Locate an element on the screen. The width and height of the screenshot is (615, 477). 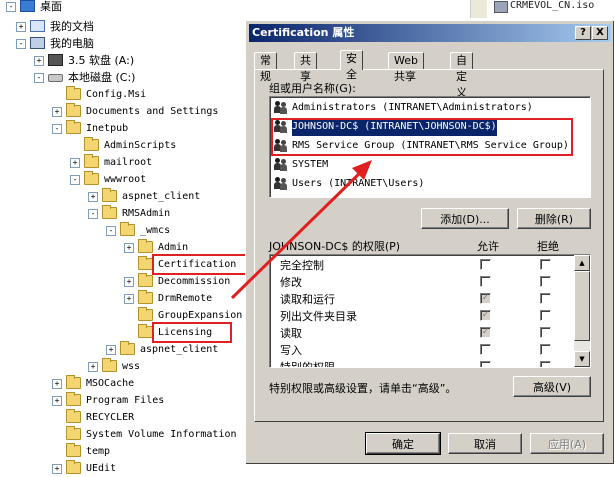
permission-row: 特别的权限 is located at coordinates (420, 363).